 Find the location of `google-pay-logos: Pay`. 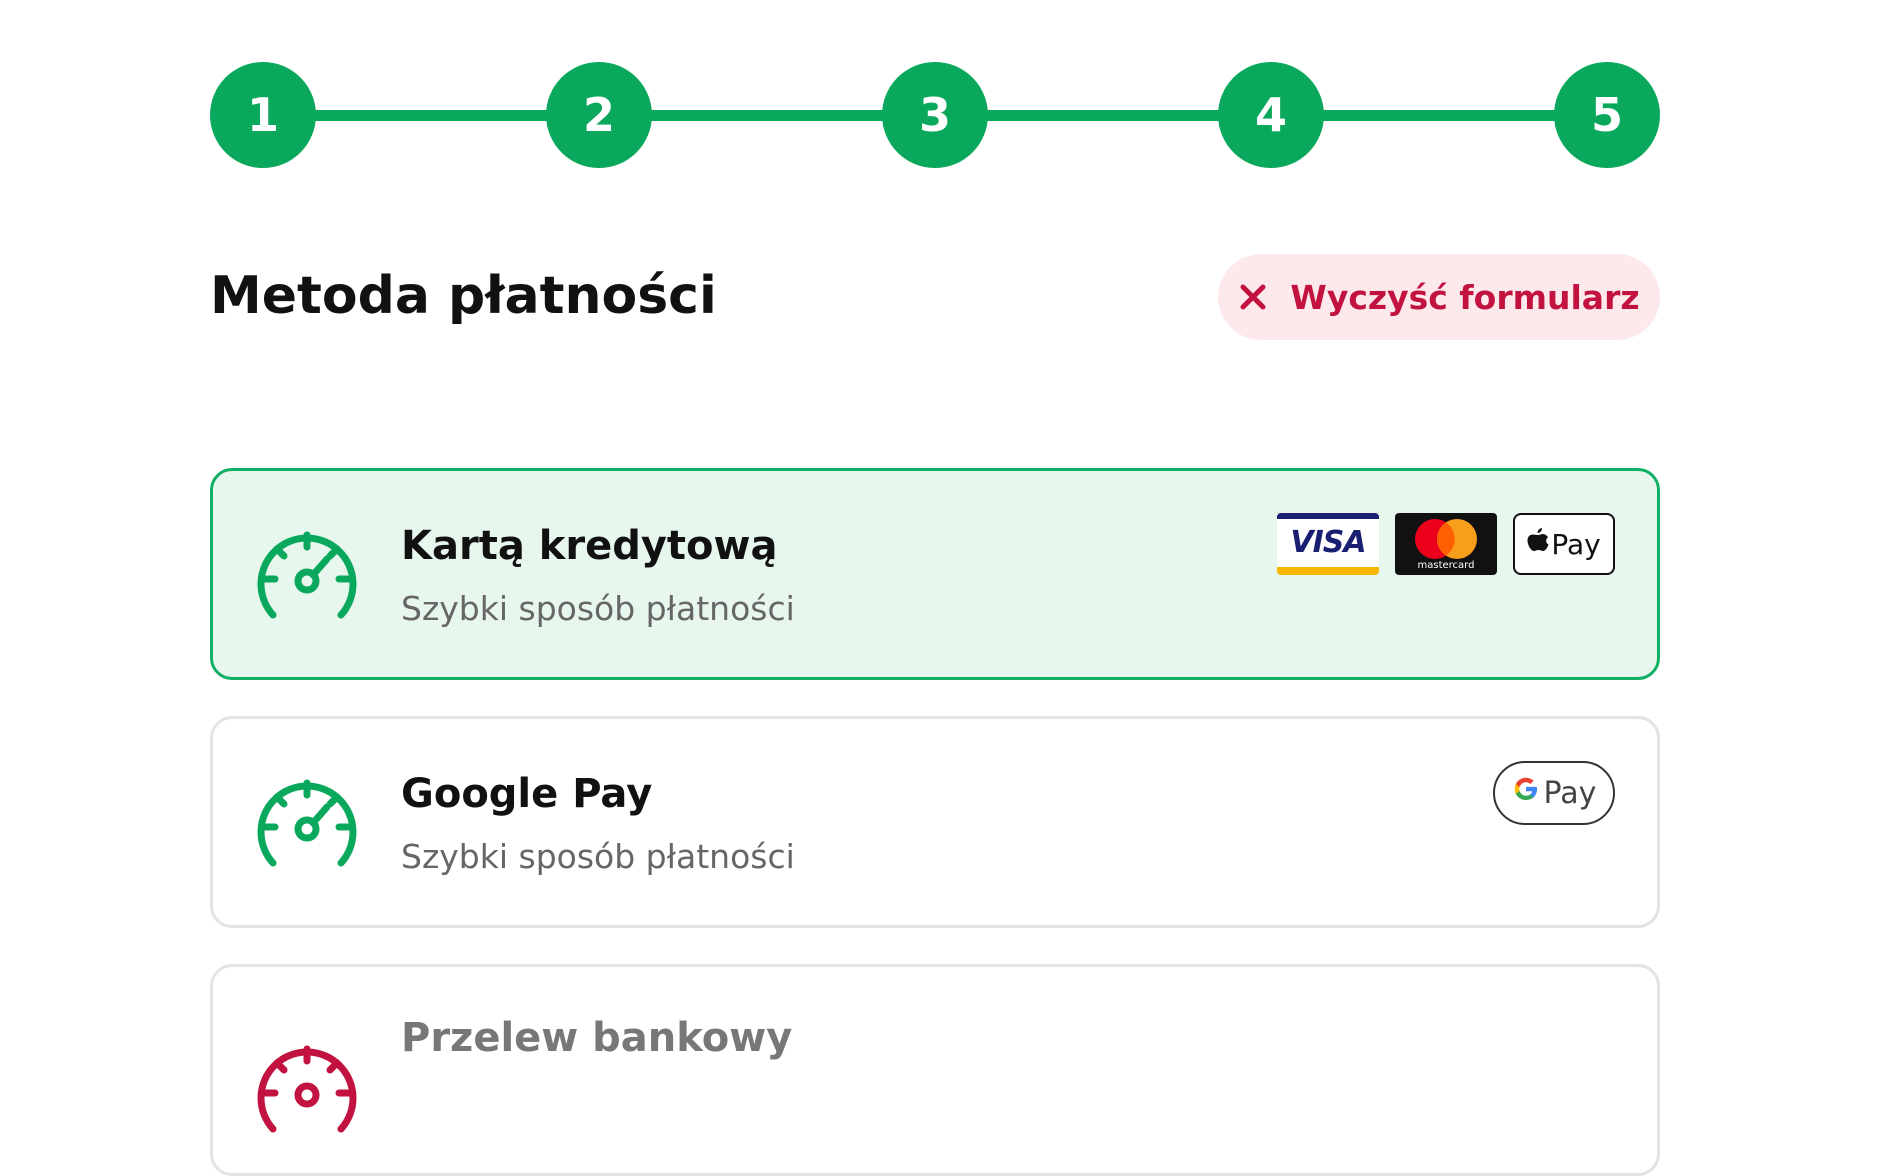

google-pay-logos: Pay is located at coordinates (1554, 793).